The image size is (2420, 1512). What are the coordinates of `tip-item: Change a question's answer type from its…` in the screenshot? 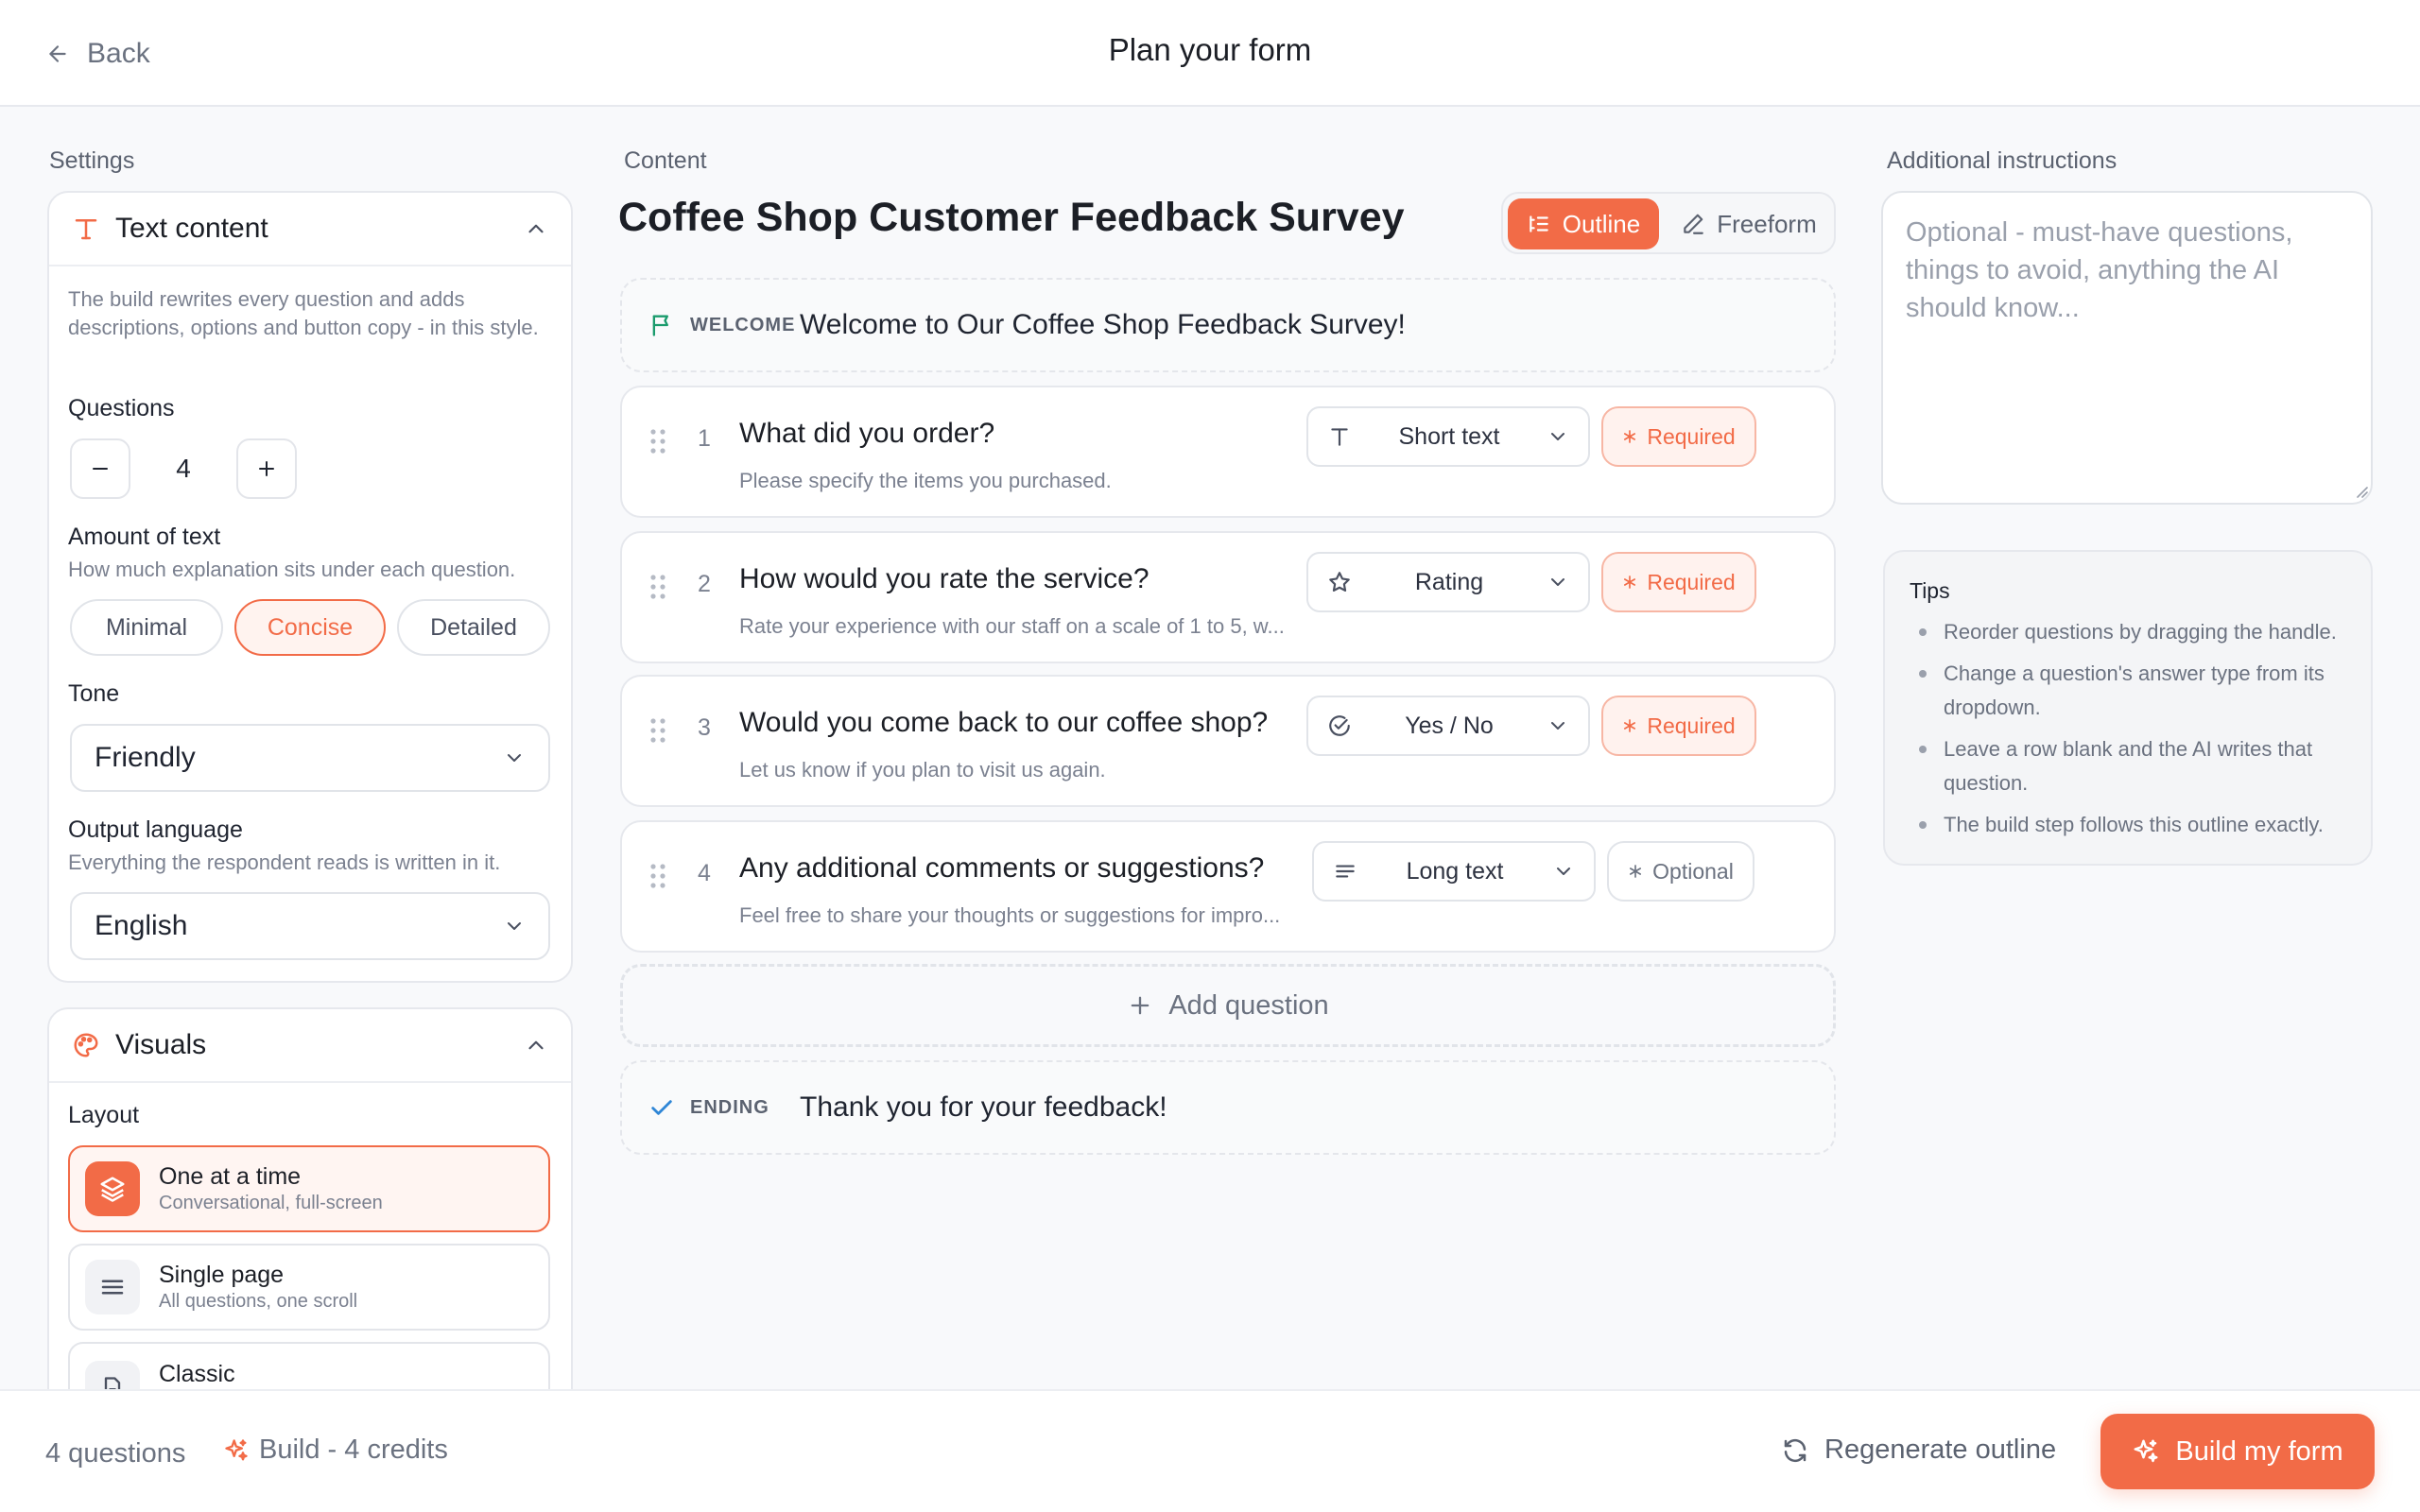 It's located at (2128, 691).